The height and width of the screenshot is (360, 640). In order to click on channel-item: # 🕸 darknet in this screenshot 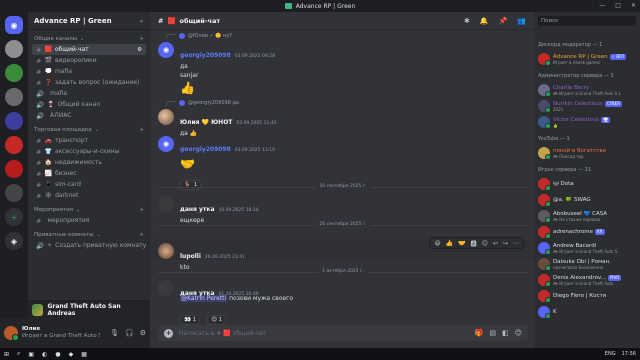, I will do `click(89, 195)`.